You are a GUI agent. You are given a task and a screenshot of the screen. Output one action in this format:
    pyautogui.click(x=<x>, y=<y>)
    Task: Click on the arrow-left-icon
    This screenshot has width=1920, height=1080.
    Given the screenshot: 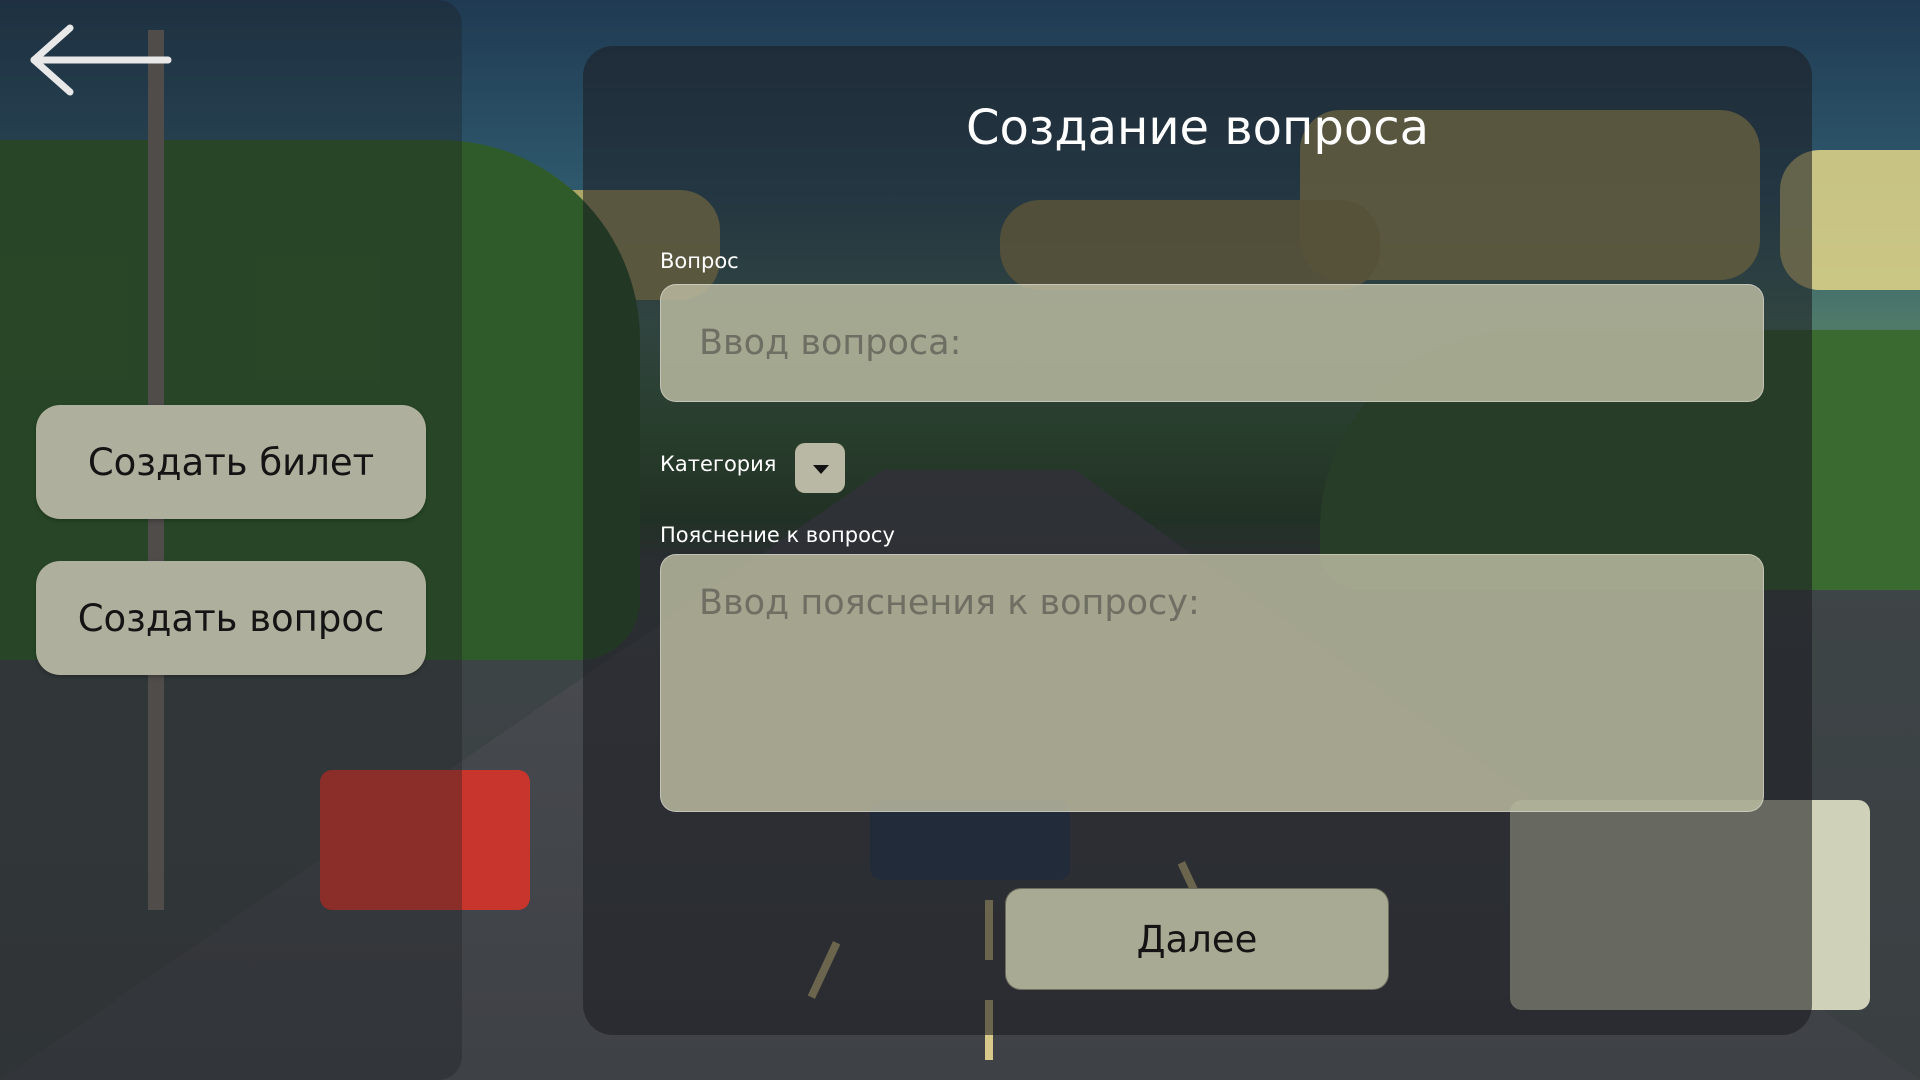 What is the action you would take?
    pyautogui.click(x=101, y=60)
    